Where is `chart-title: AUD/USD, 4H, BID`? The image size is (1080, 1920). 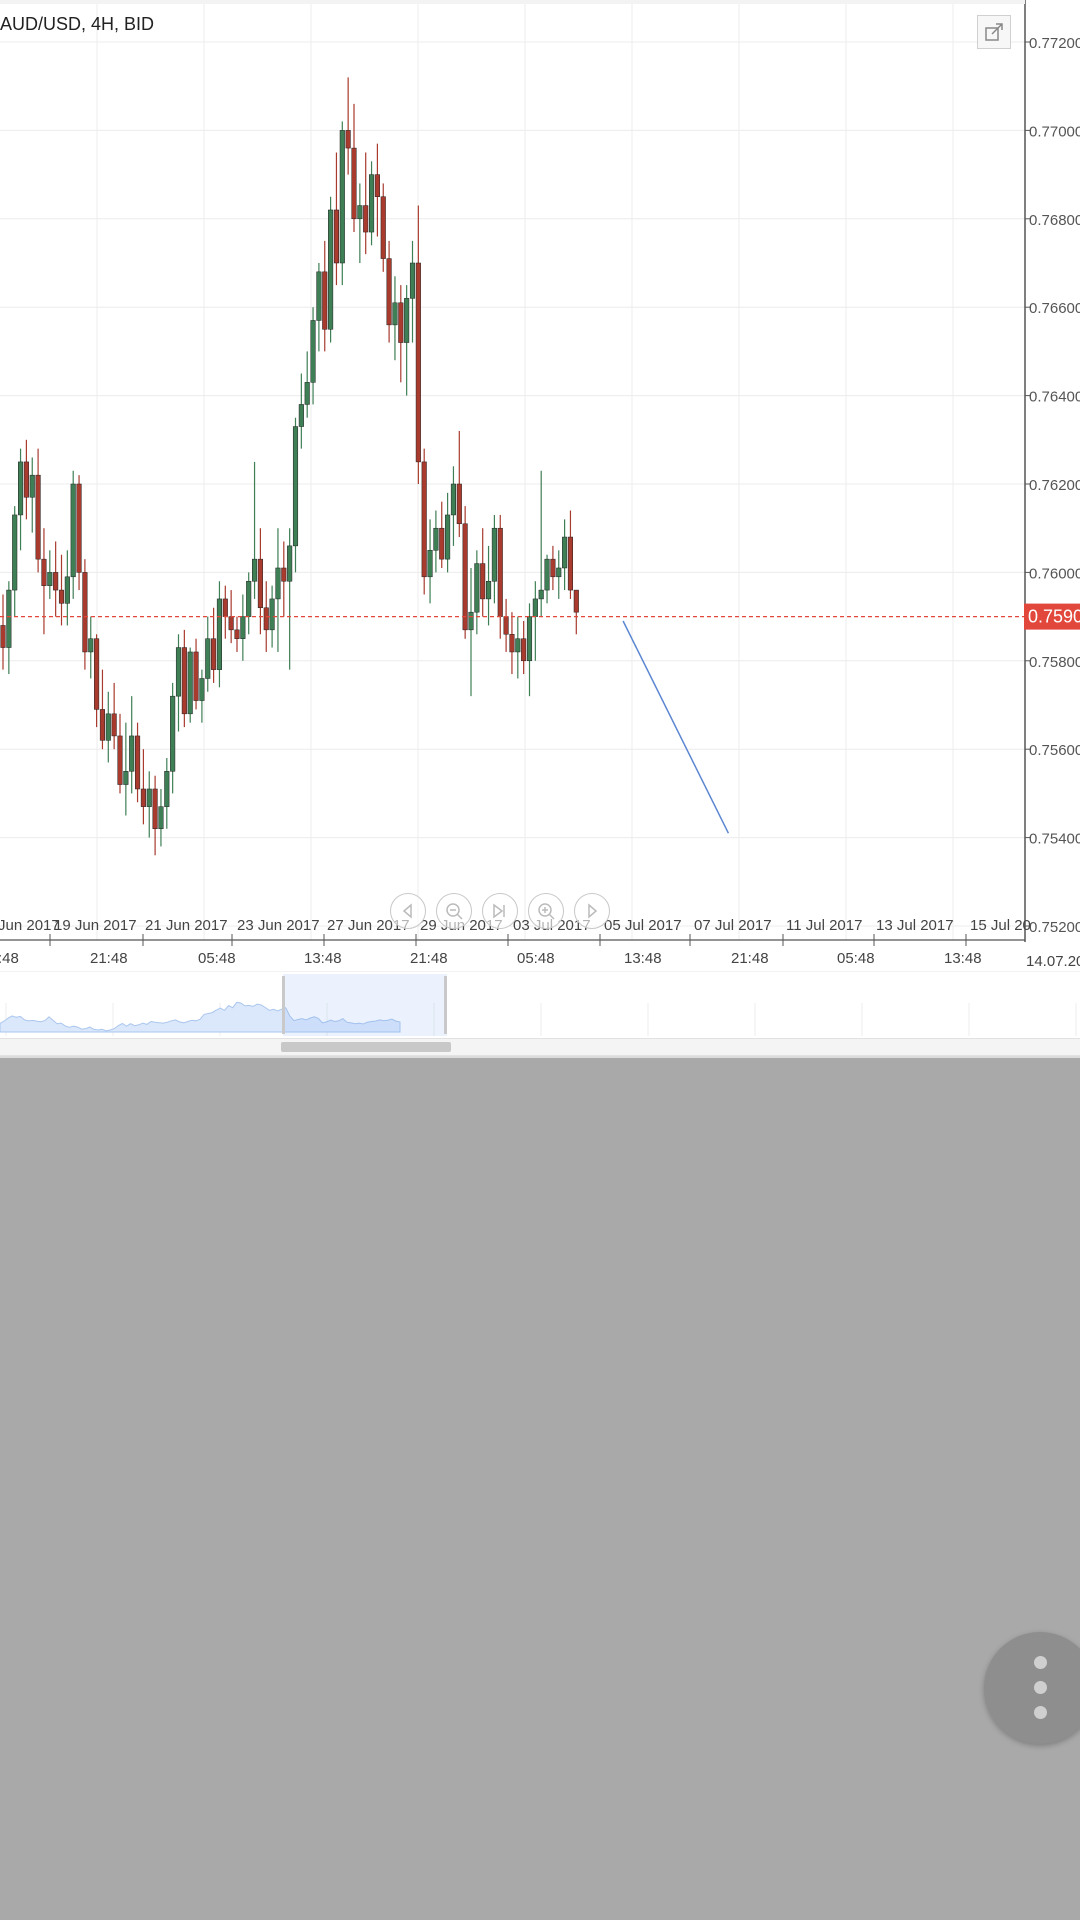
chart-title: AUD/USD, 4H, BID is located at coordinates (77, 24).